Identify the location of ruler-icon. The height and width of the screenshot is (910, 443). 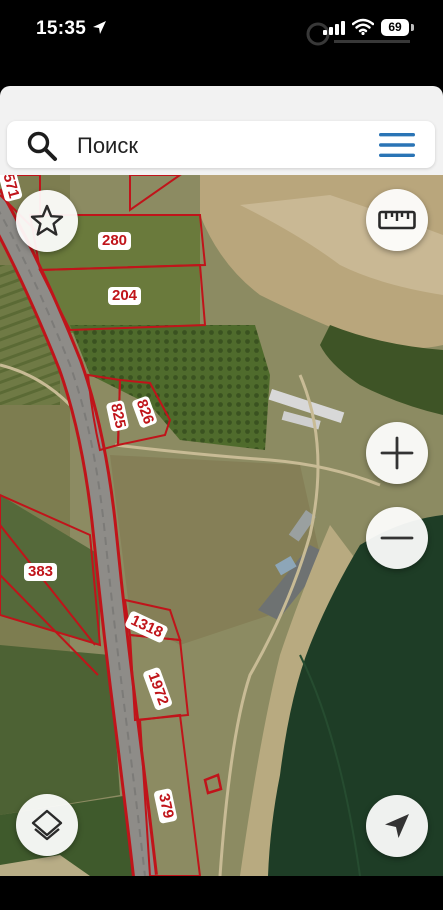
(397, 220).